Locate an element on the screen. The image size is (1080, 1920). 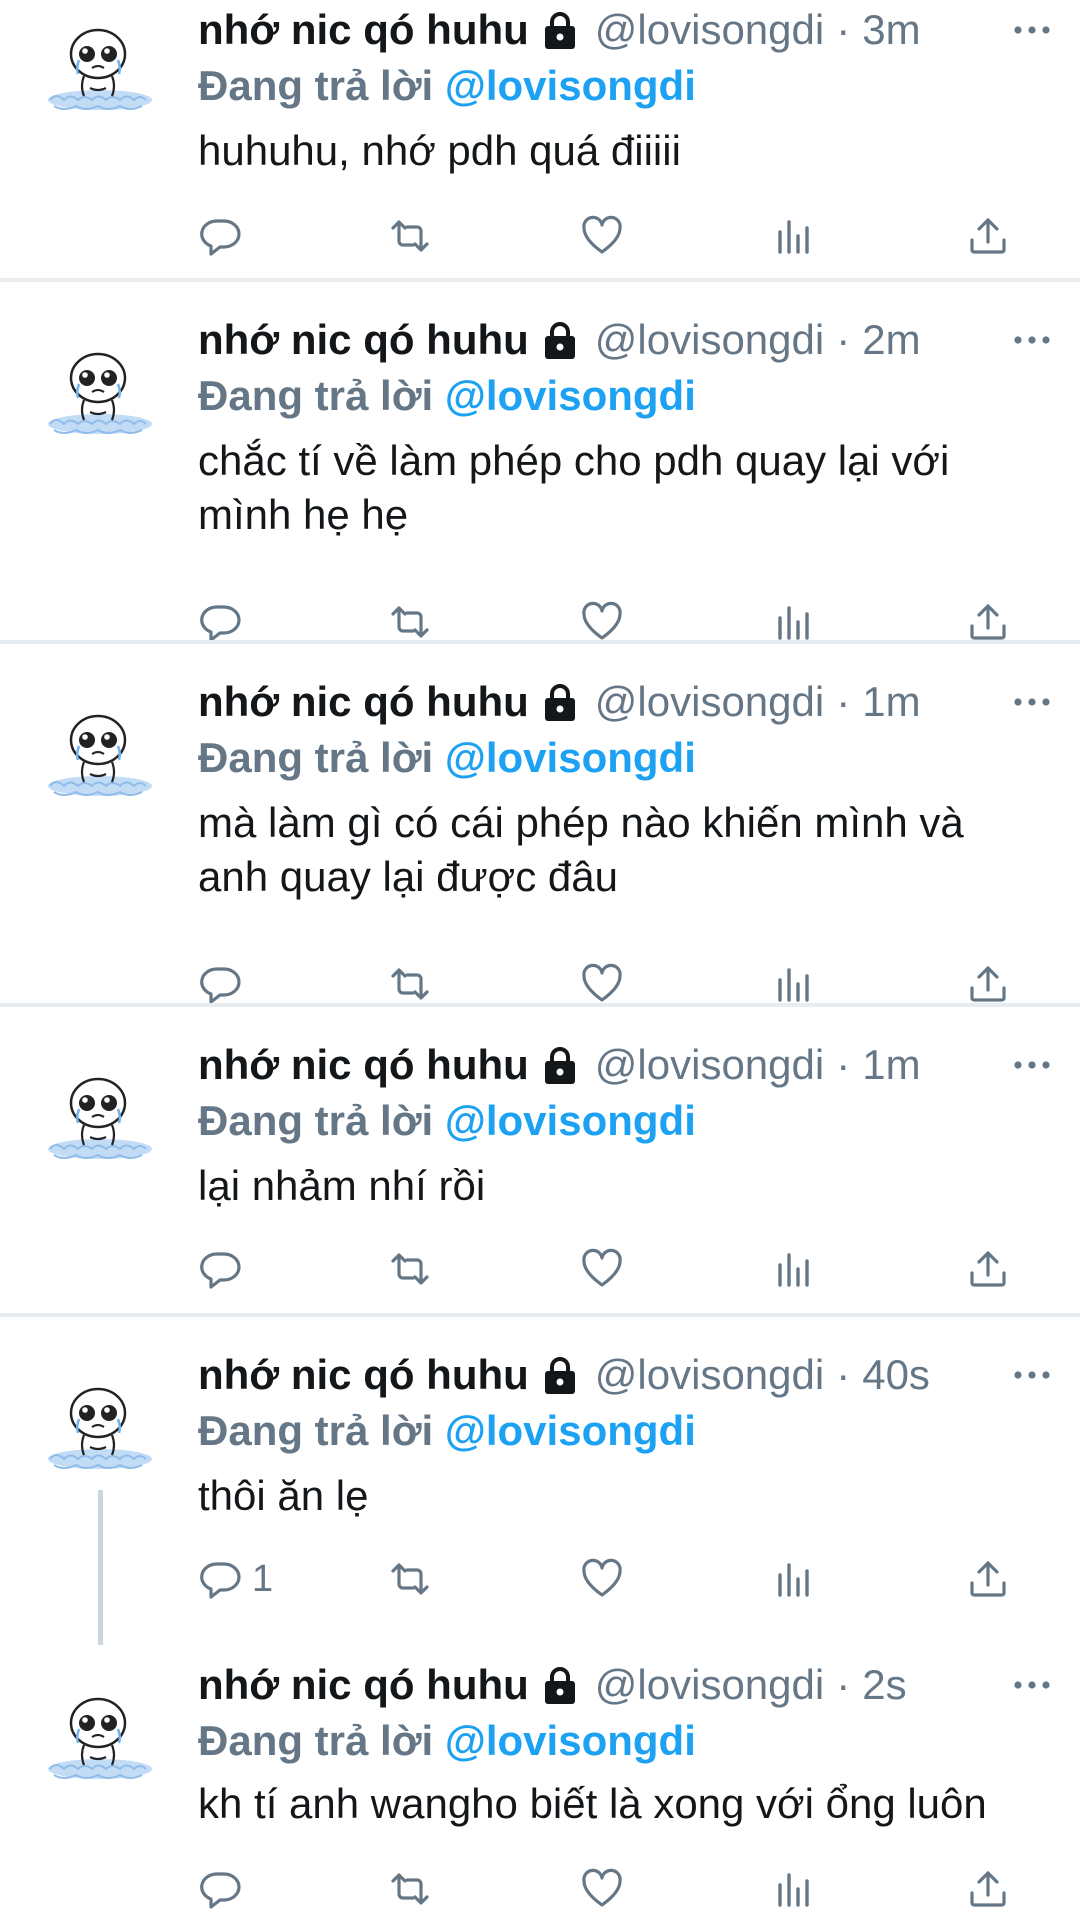
timestamp: 2s is located at coordinates (884, 1685).